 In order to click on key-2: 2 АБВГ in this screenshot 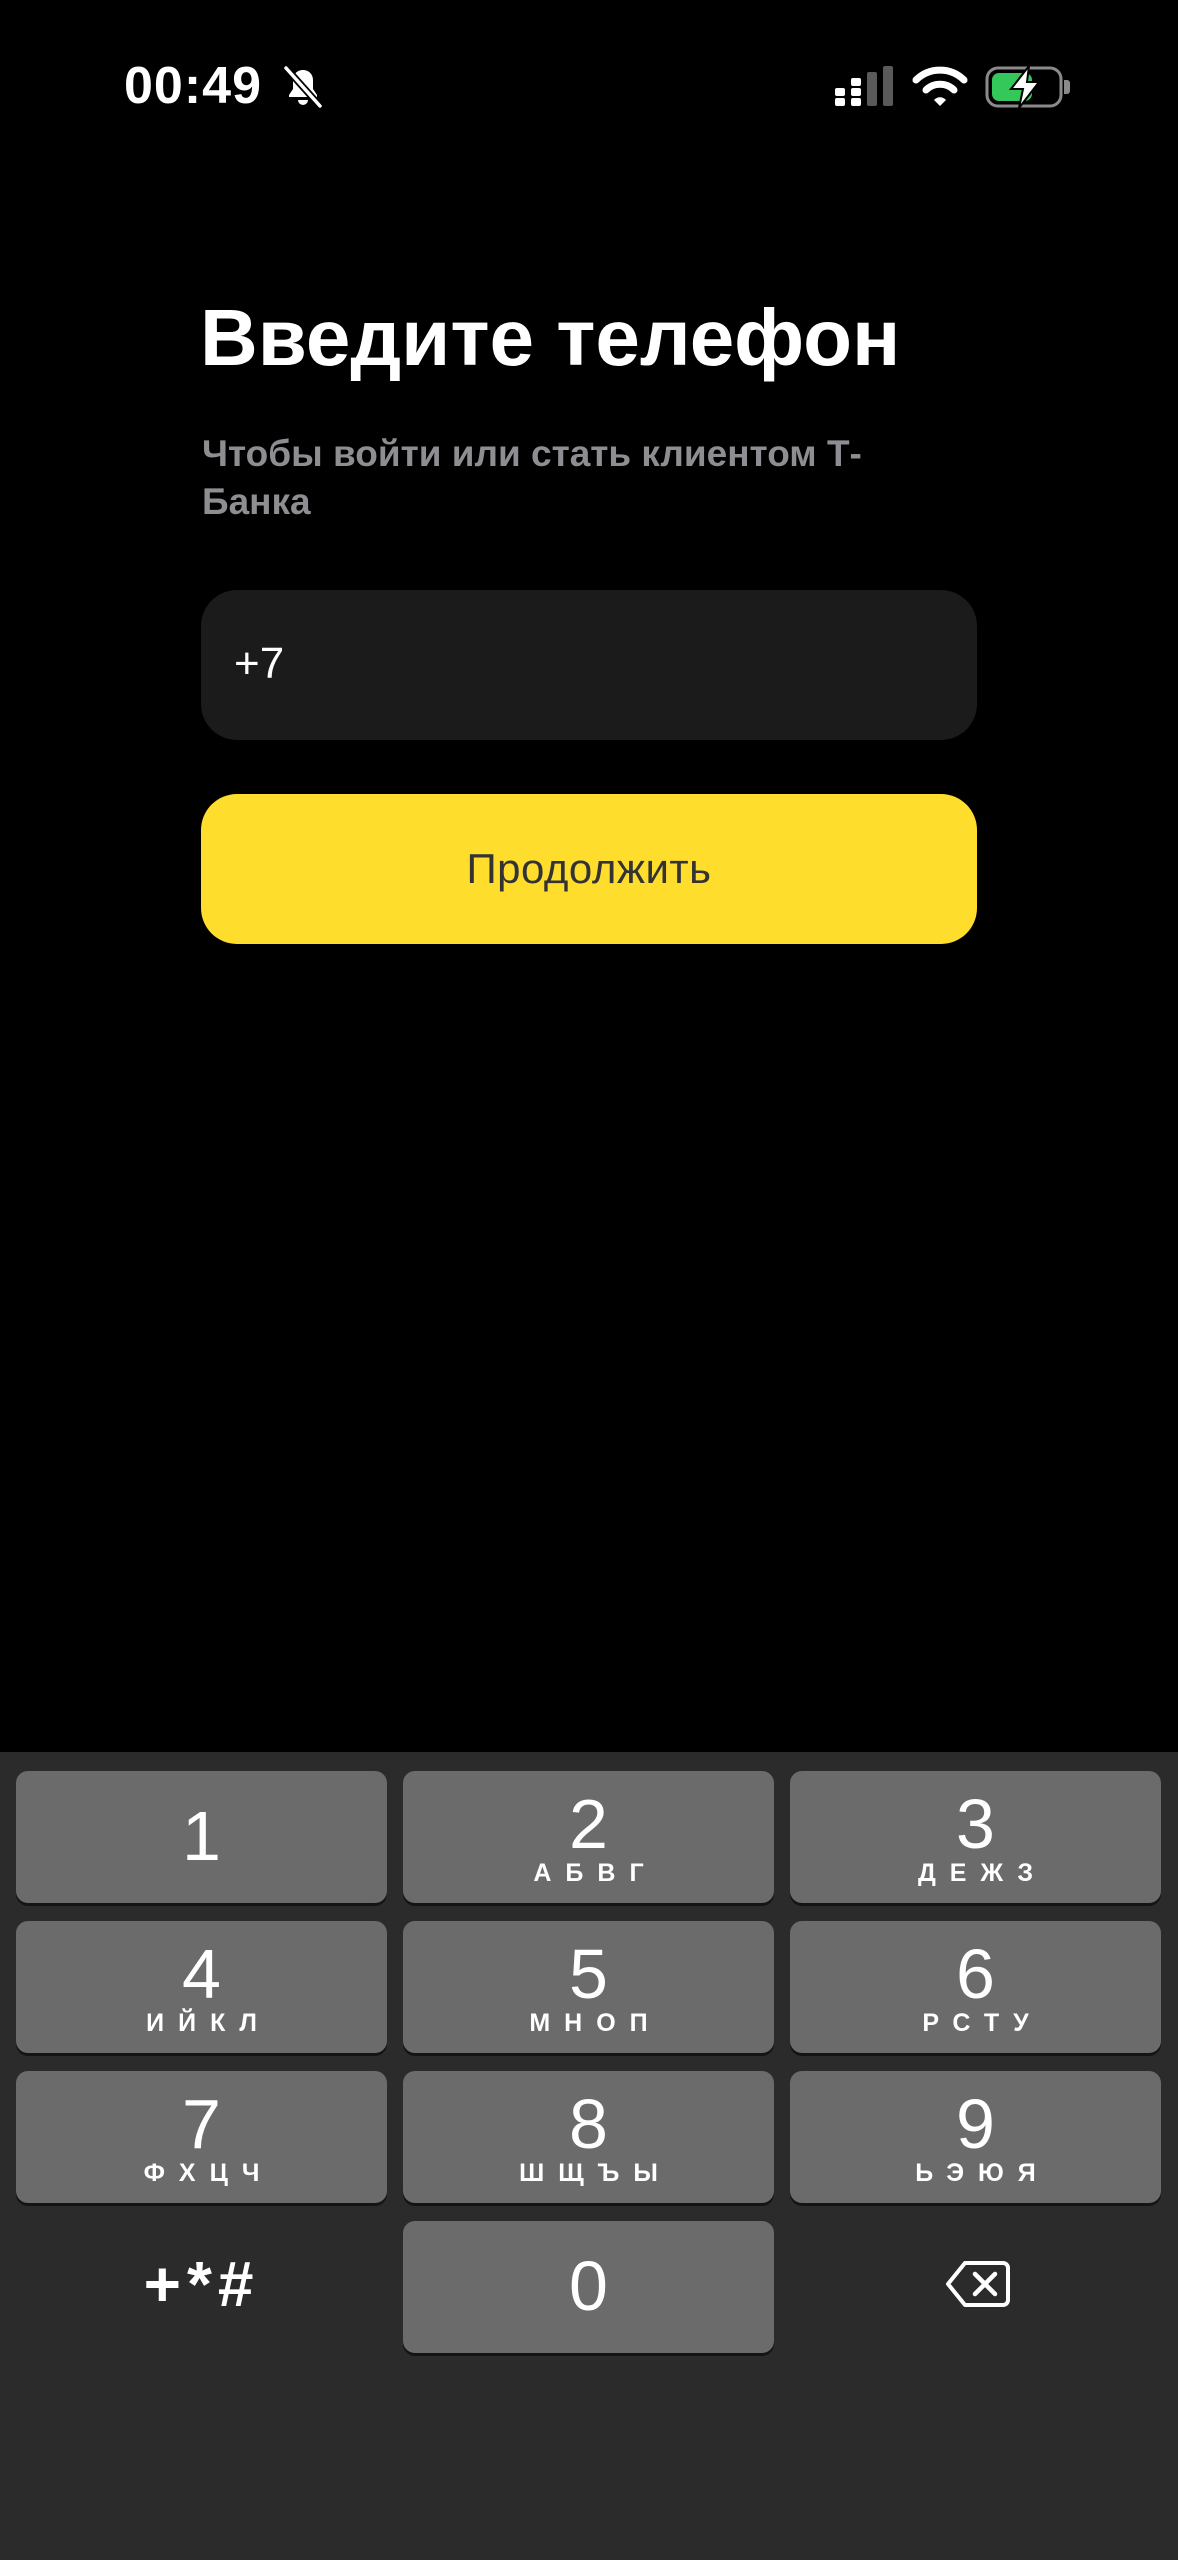, I will do `click(588, 1837)`.